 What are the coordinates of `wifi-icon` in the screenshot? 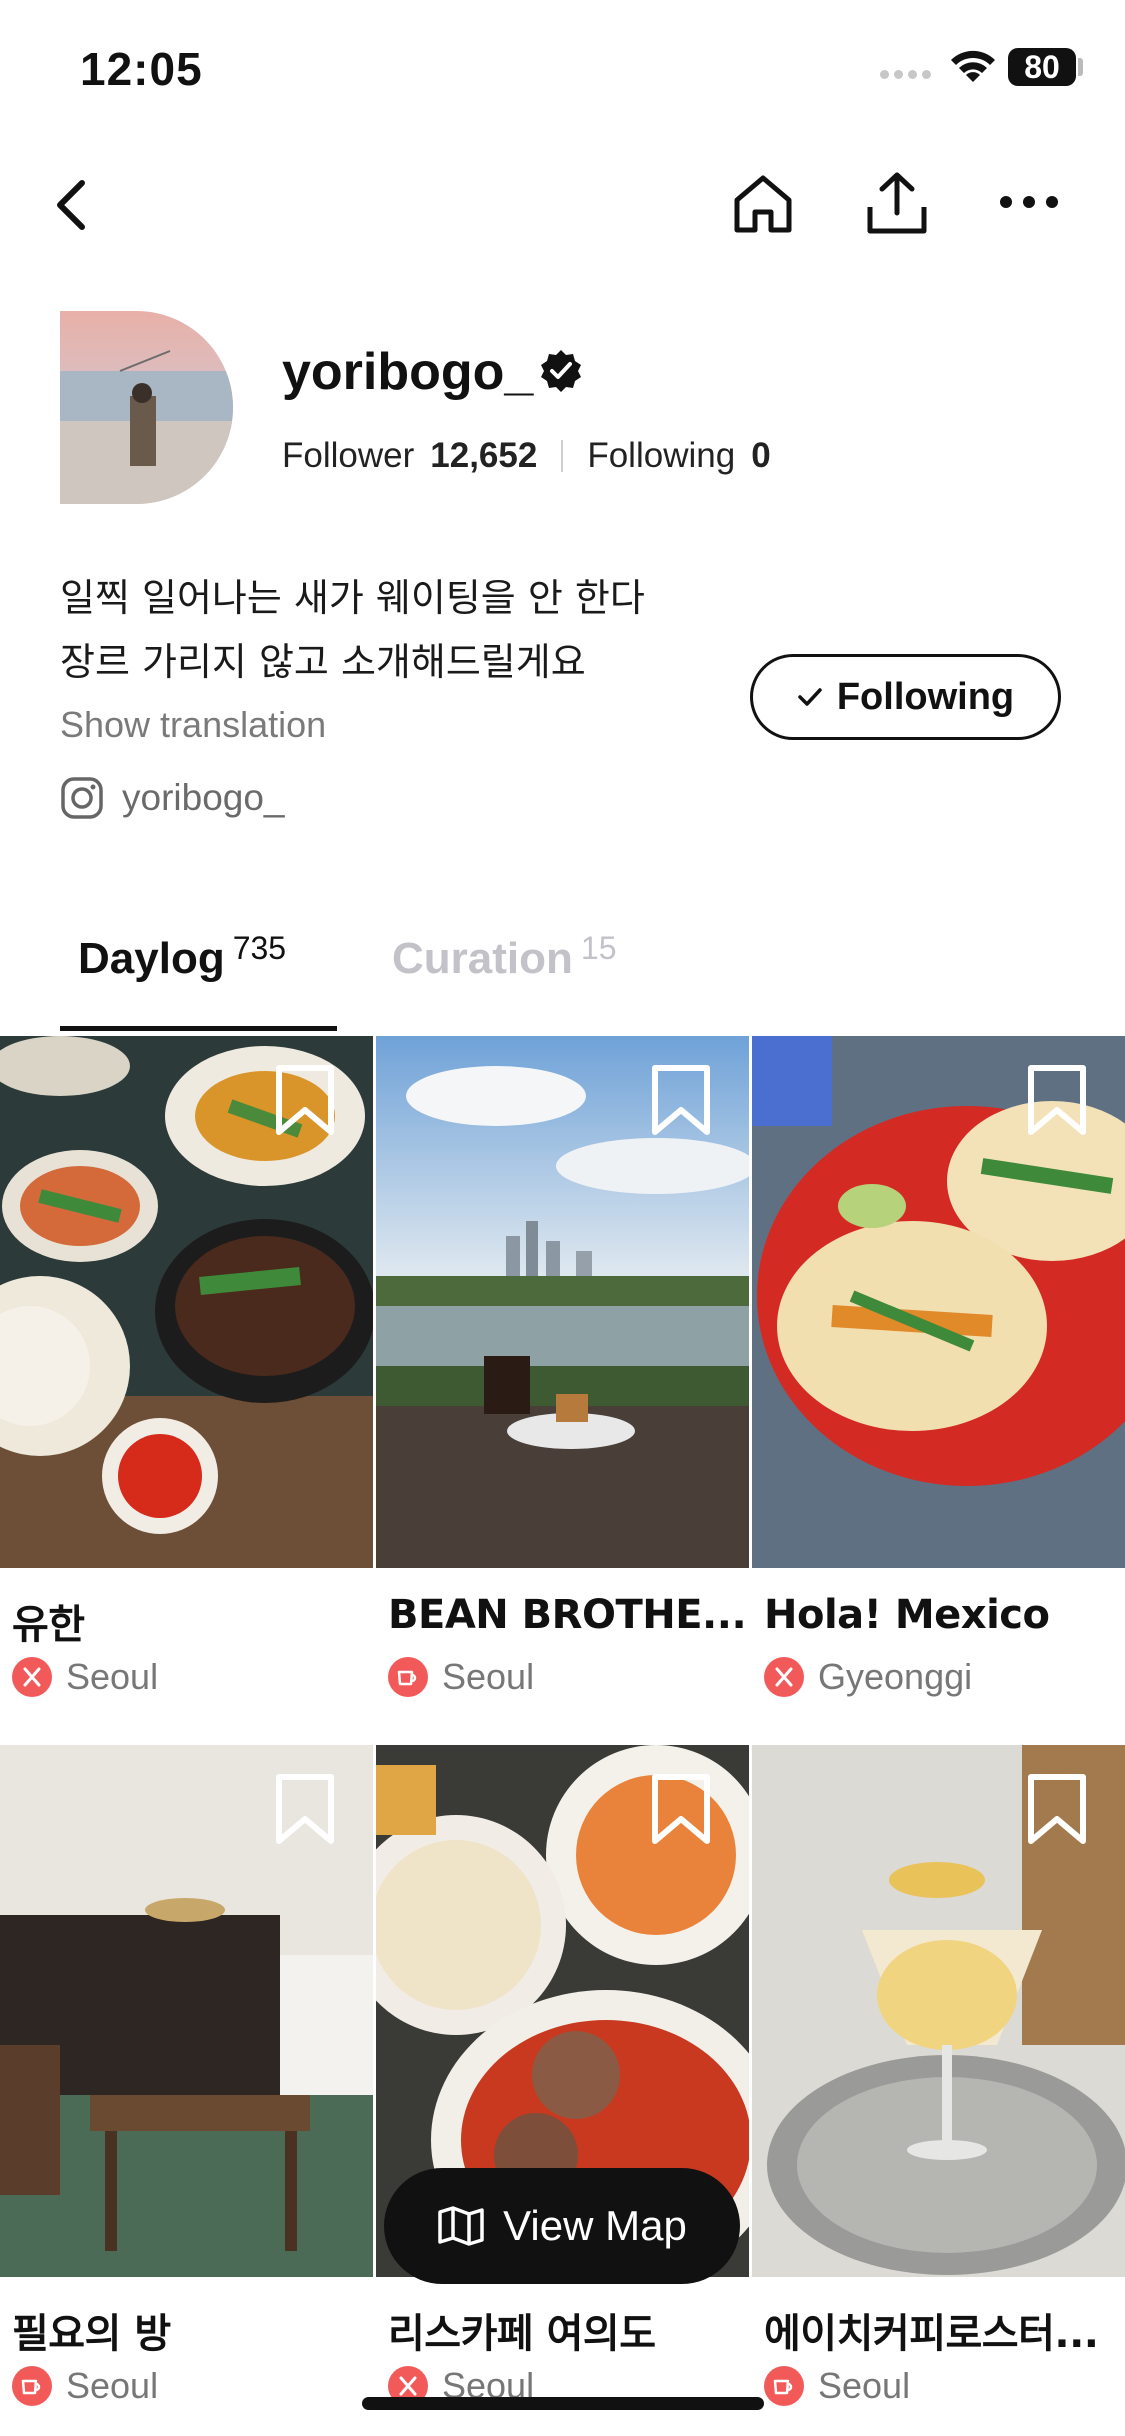 It's located at (973, 68).